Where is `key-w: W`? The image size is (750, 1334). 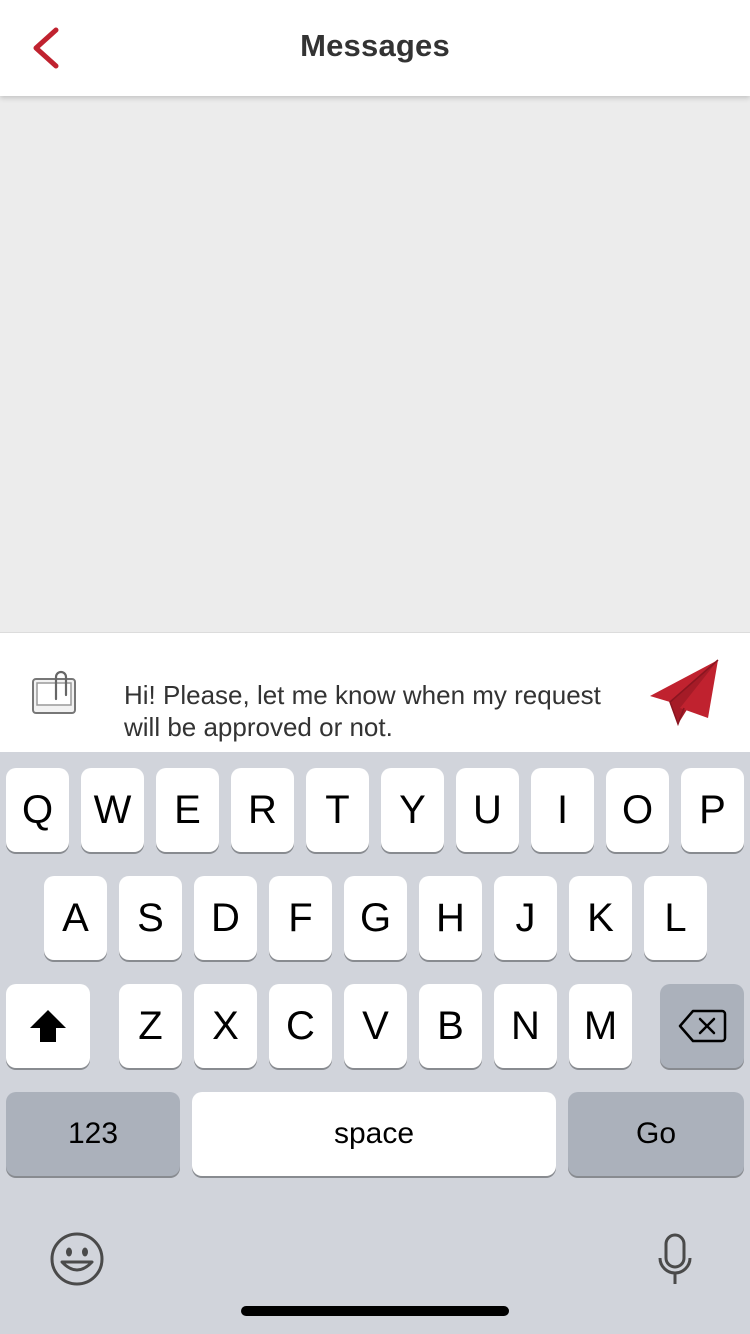 key-w: W is located at coordinates (112, 810).